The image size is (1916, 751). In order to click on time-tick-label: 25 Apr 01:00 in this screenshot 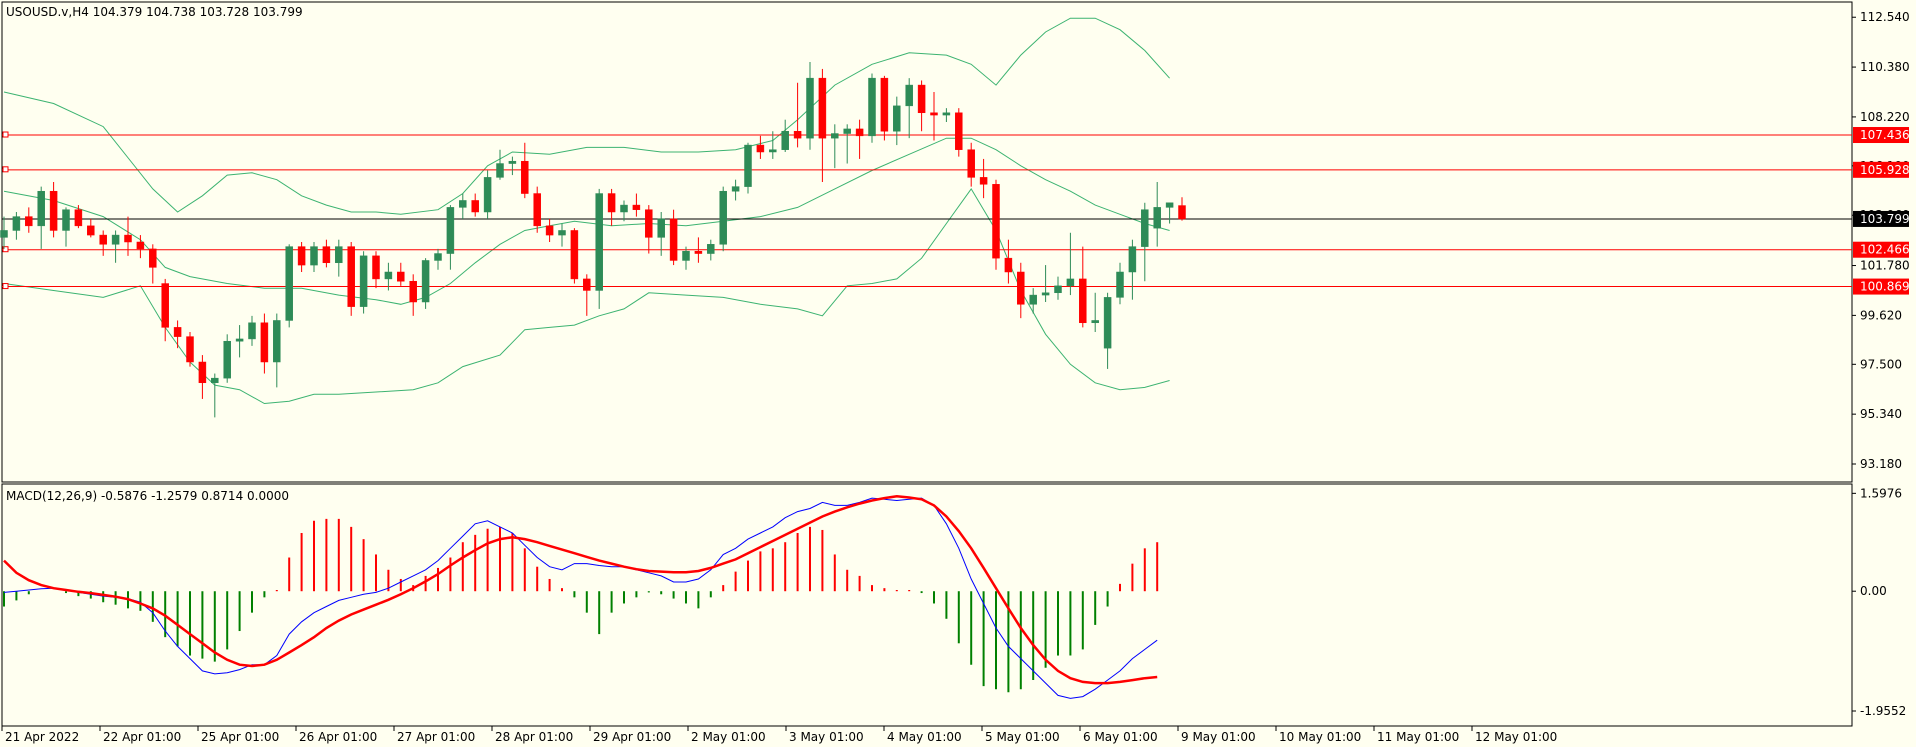, I will do `click(240, 737)`.